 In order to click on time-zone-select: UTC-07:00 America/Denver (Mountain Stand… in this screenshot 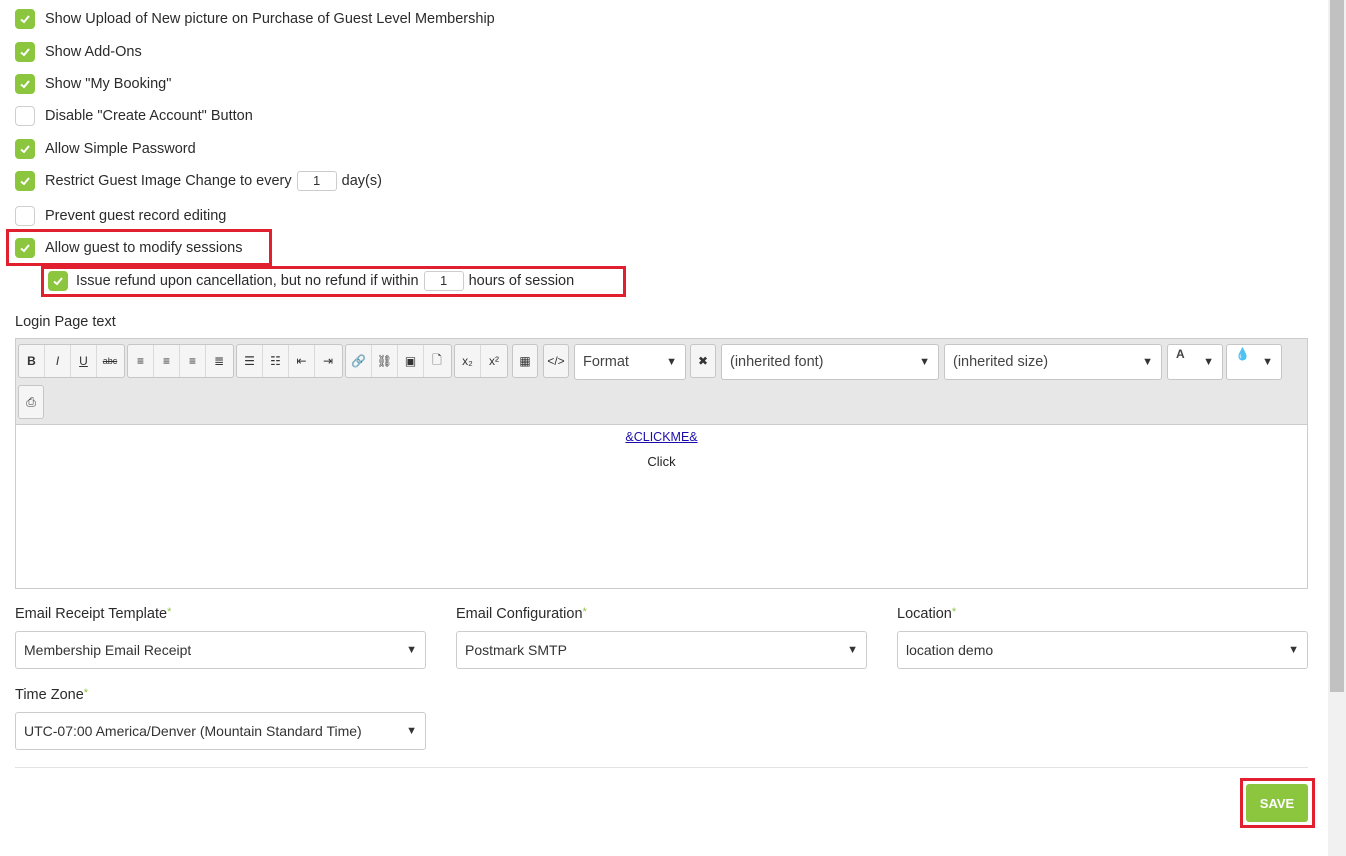, I will do `click(220, 731)`.